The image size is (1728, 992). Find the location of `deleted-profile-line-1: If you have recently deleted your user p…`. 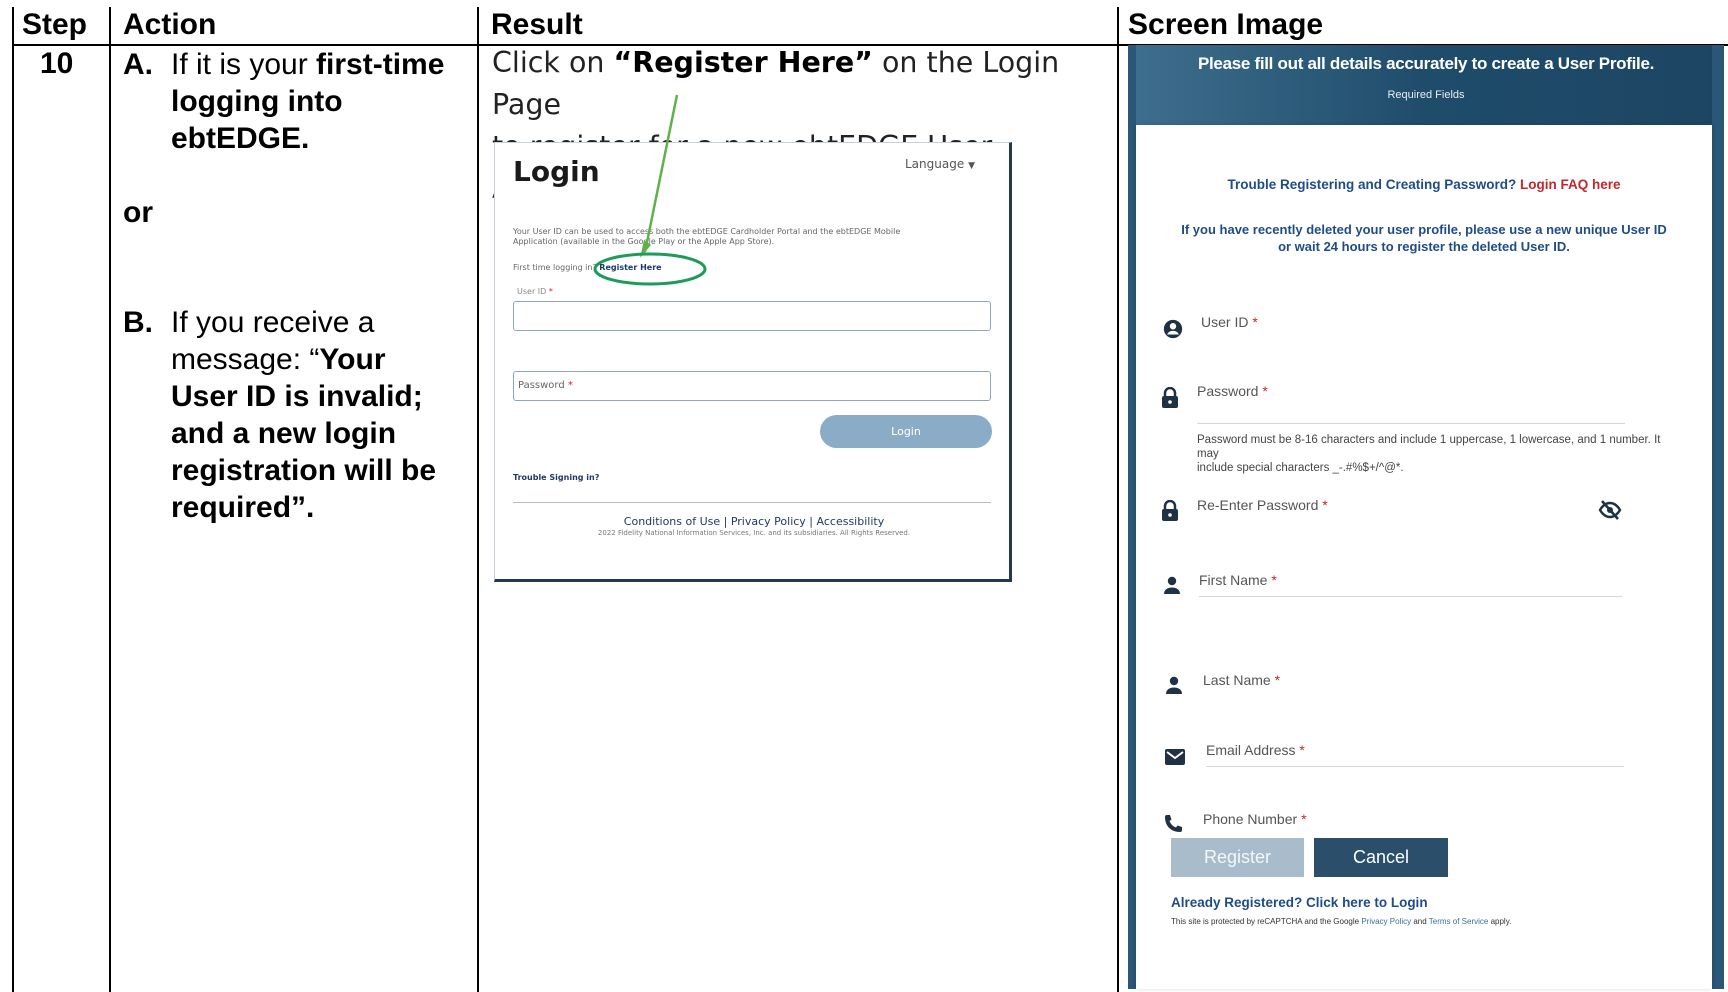

deleted-profile-line-1: If you have recently deleted your user p… is located at coordinates (1424, 229).